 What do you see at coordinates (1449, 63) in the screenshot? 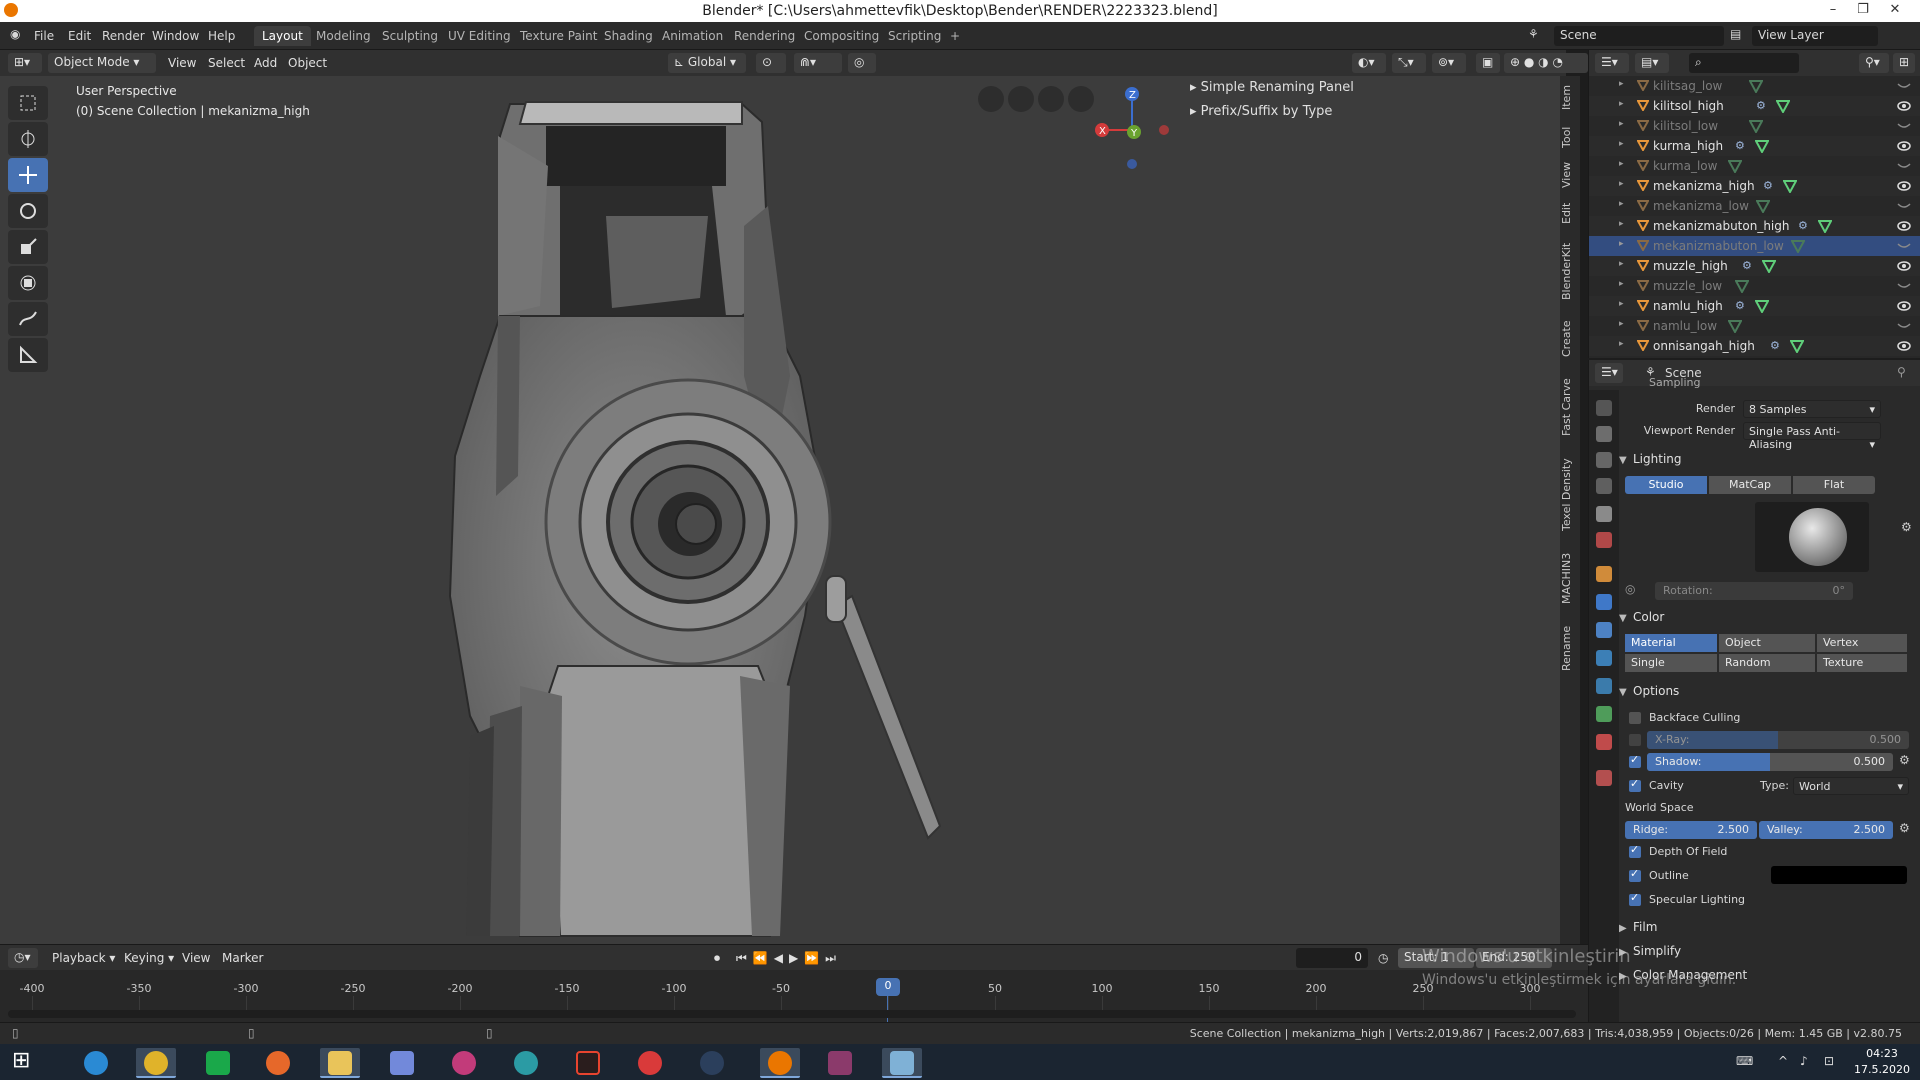
I see `overlay-icon: ⊚▾` at bounding box center [1449, 63].